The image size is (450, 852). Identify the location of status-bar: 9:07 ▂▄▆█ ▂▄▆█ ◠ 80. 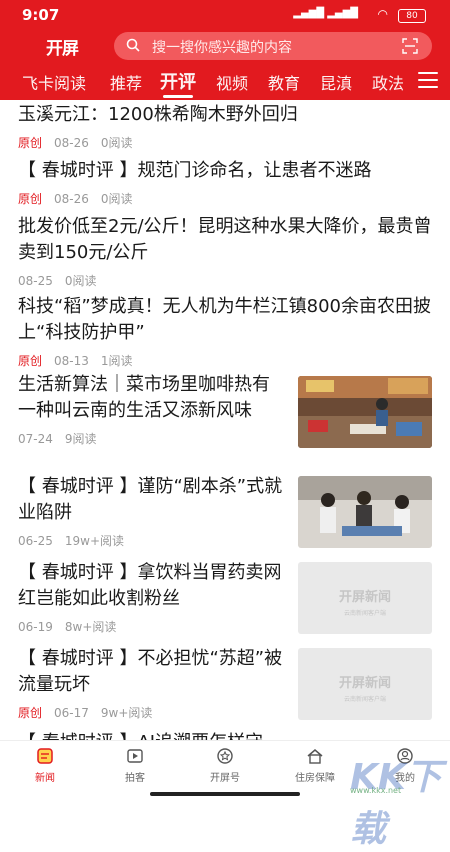
(225, 15).